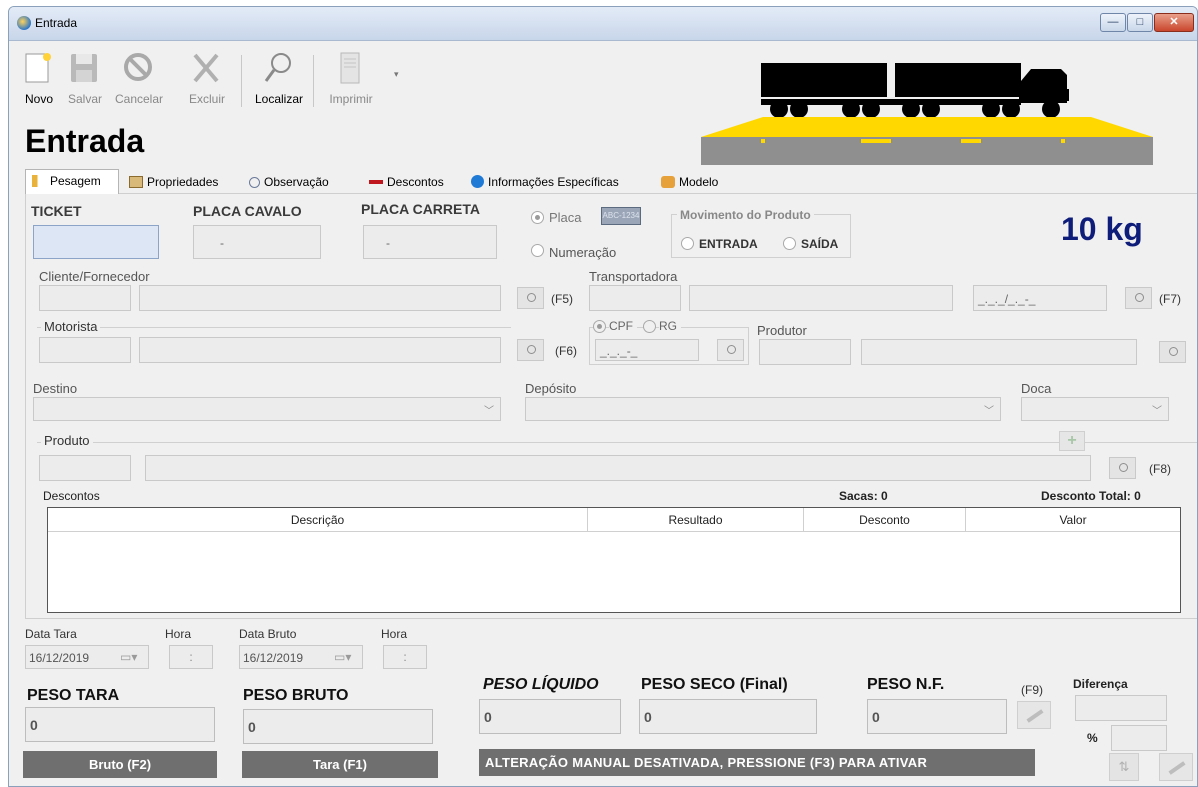  What do you see at coordinates (821, 298) in the screenshot?
I see `transportadora-name-input` at bounding box center [821, 298].